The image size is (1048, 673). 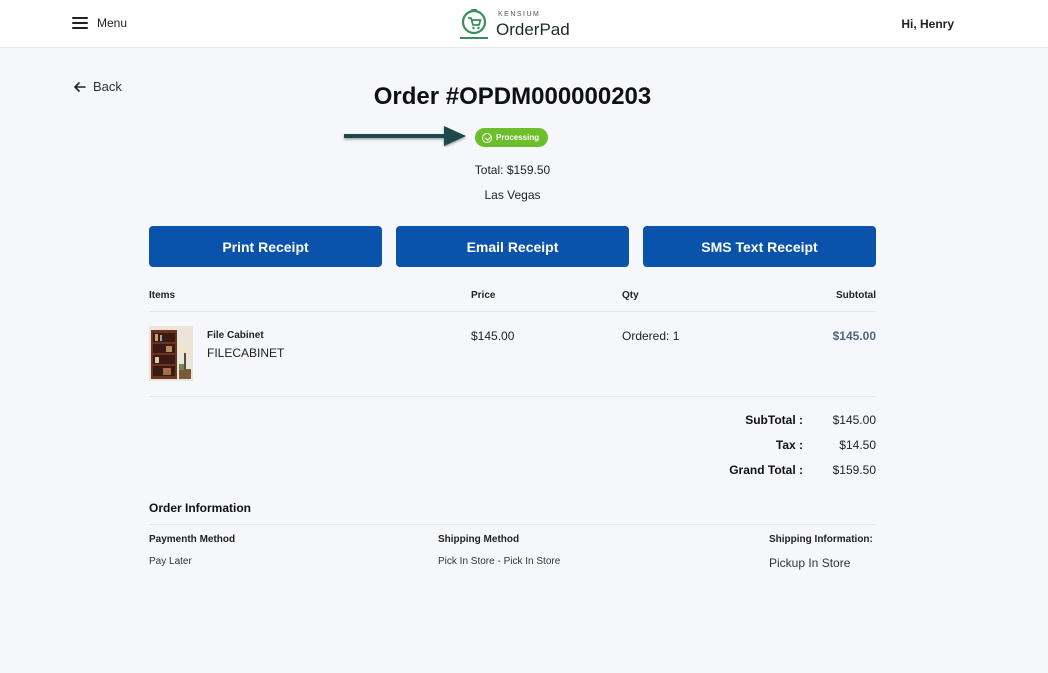 I want to click on pointer-arrow-icon, so click(x=405, y=136).